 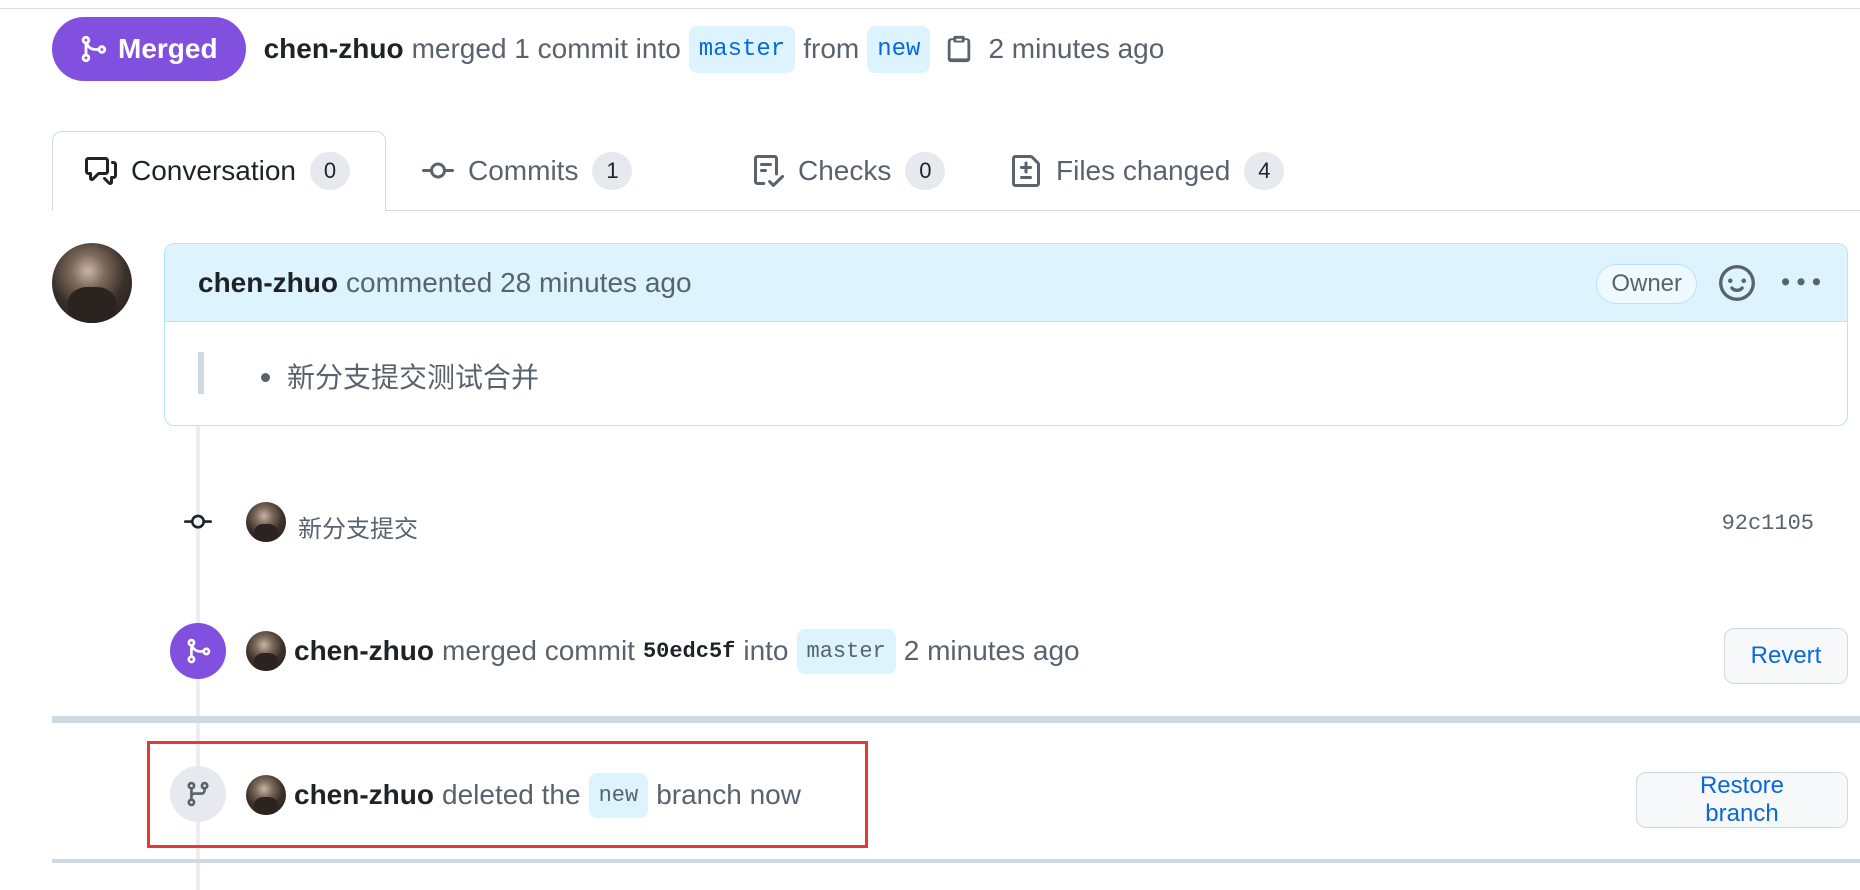 I want to click on smiley-icon, so click(x=1737, y=283).